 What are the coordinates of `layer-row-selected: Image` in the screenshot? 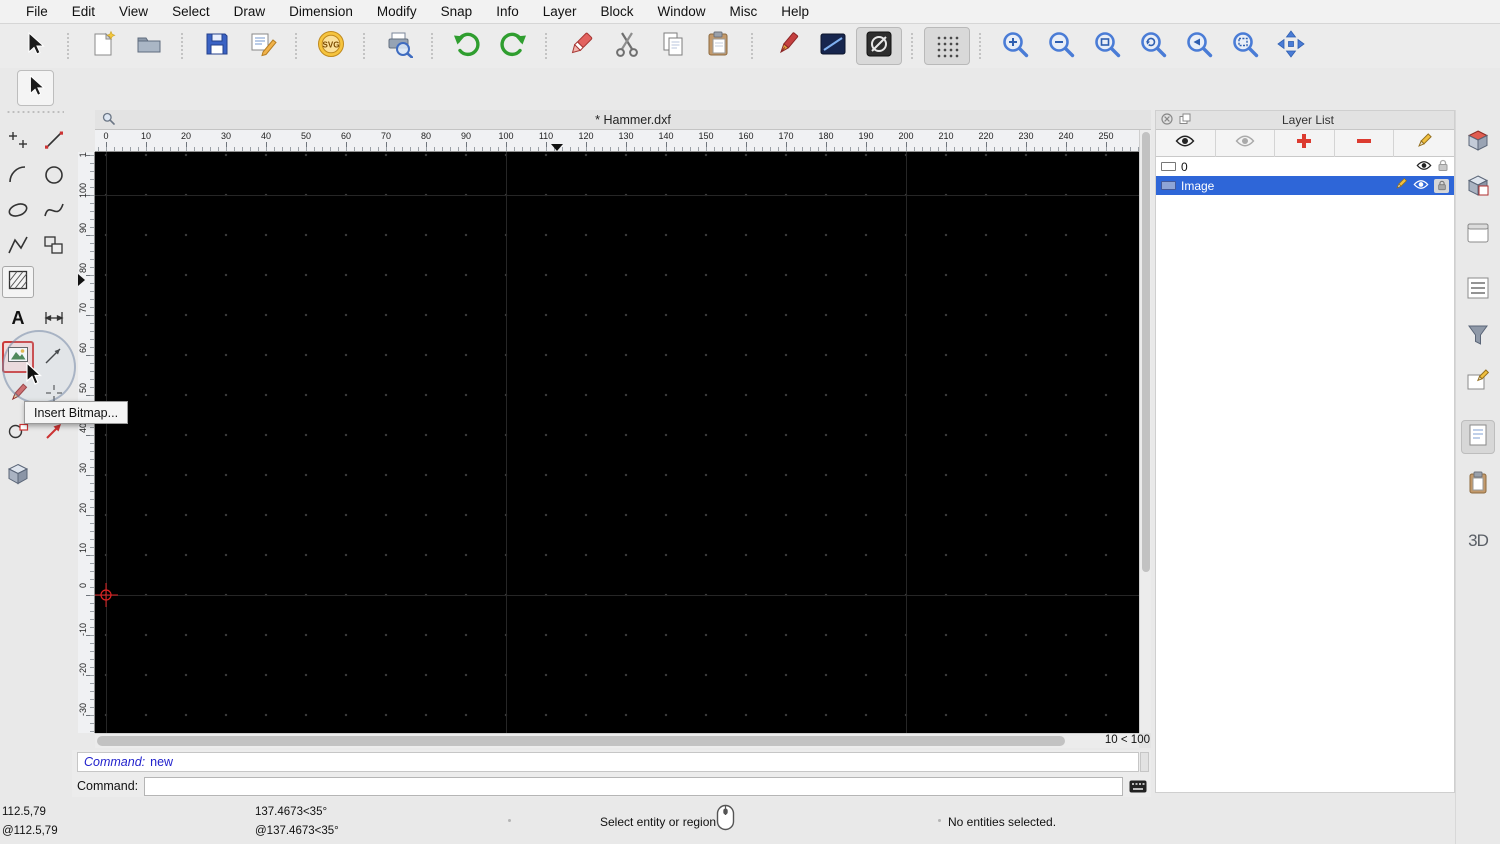 It's located at (1305, 185).